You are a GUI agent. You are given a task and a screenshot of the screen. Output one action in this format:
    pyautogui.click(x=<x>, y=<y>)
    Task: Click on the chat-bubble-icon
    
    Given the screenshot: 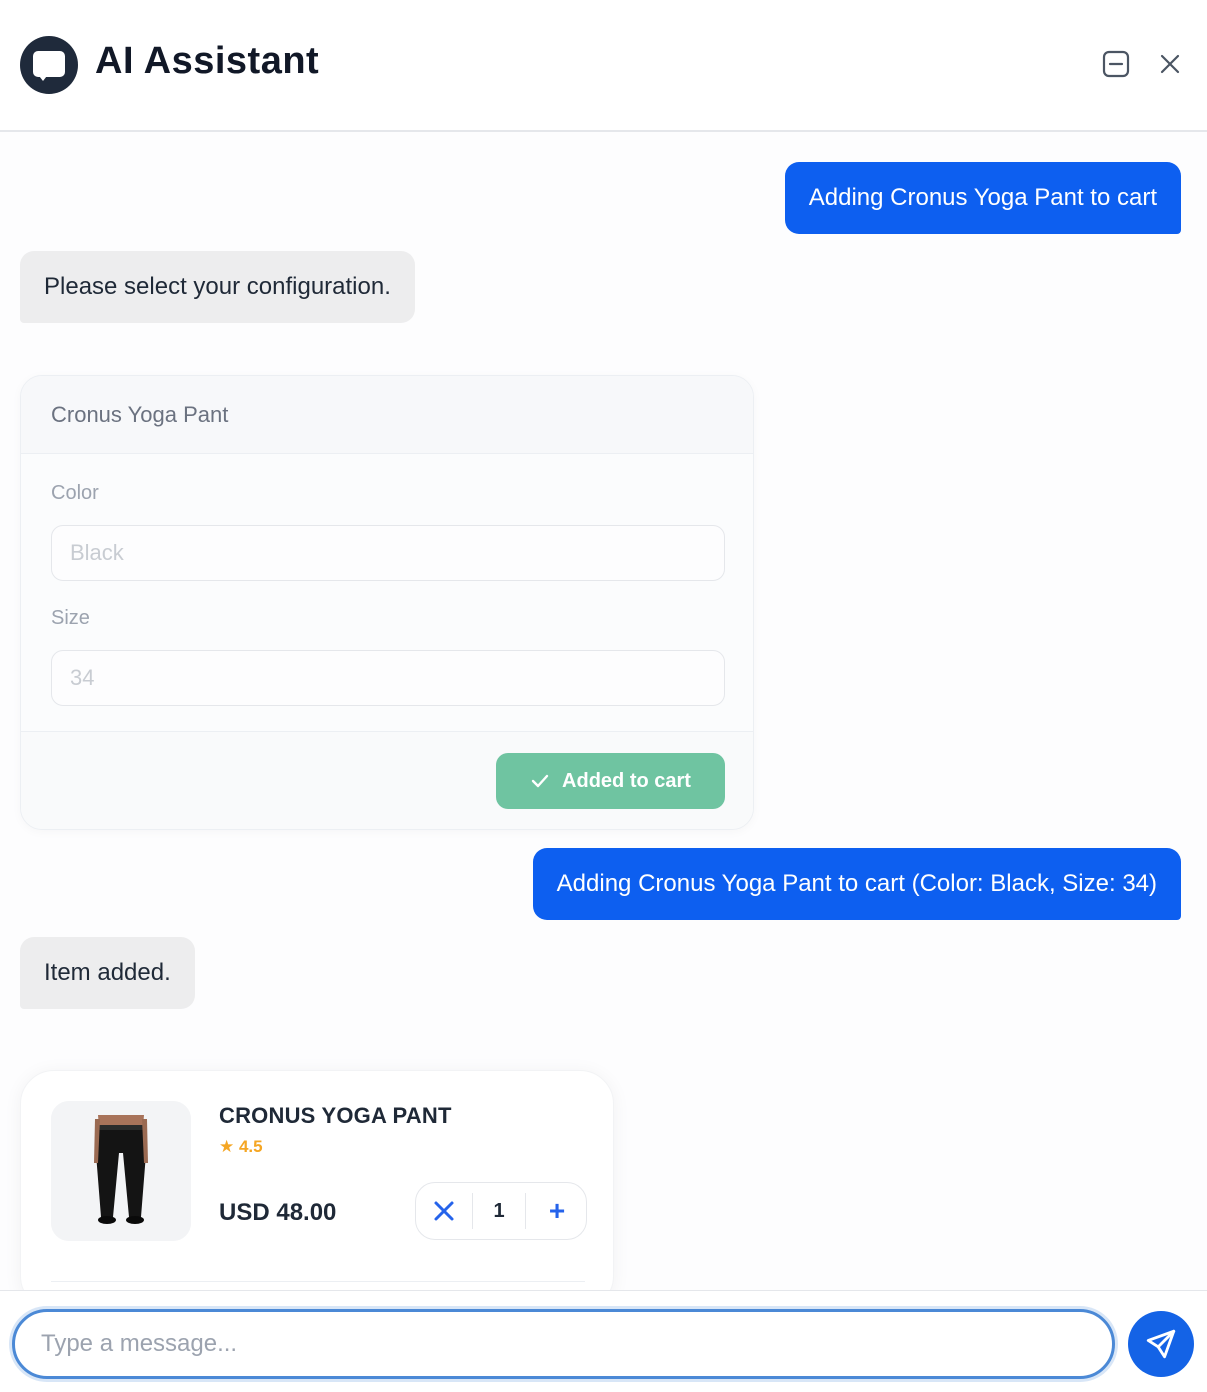 What is the action you would take?
    pyautogui.click(x=49, y=65)
    